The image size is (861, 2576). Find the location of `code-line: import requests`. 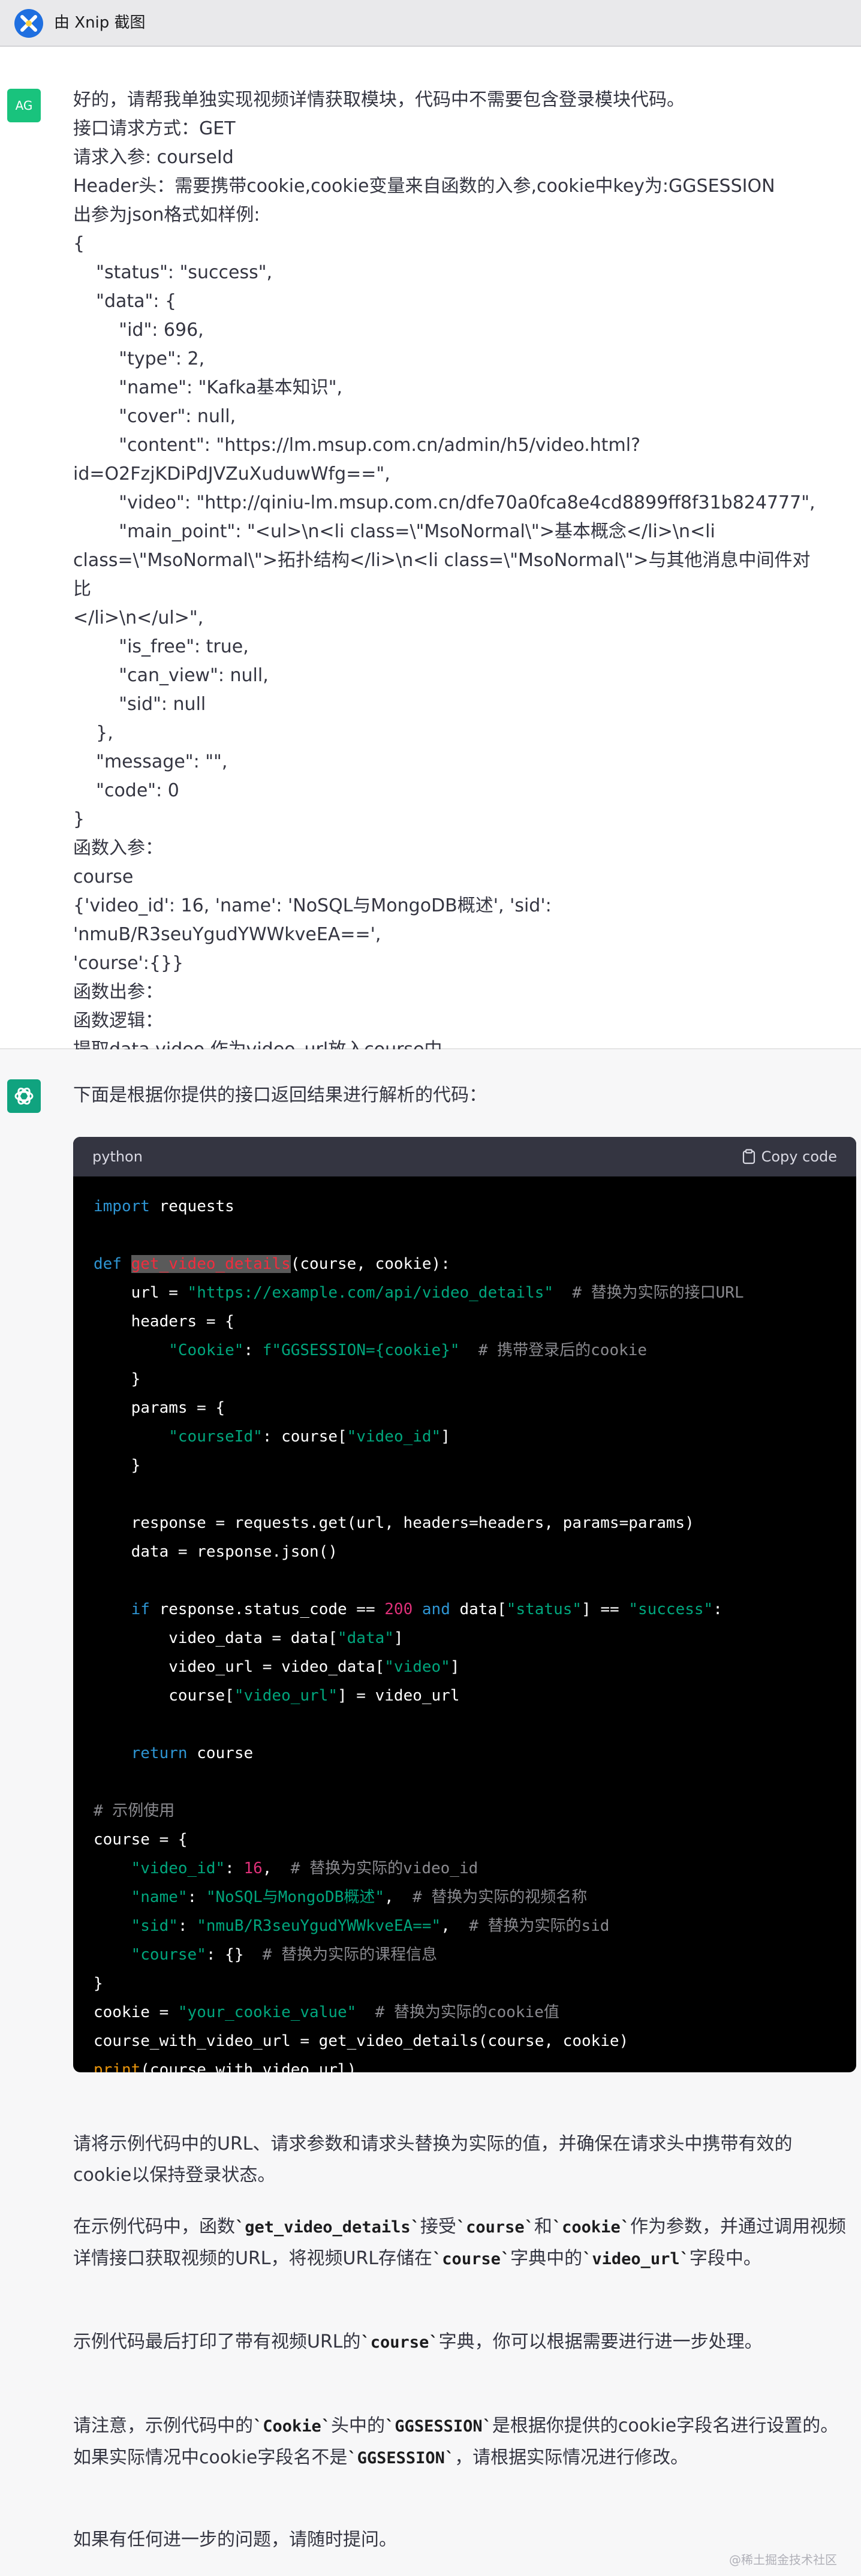

code-line: import requests is located at coordinates (419, 1206).